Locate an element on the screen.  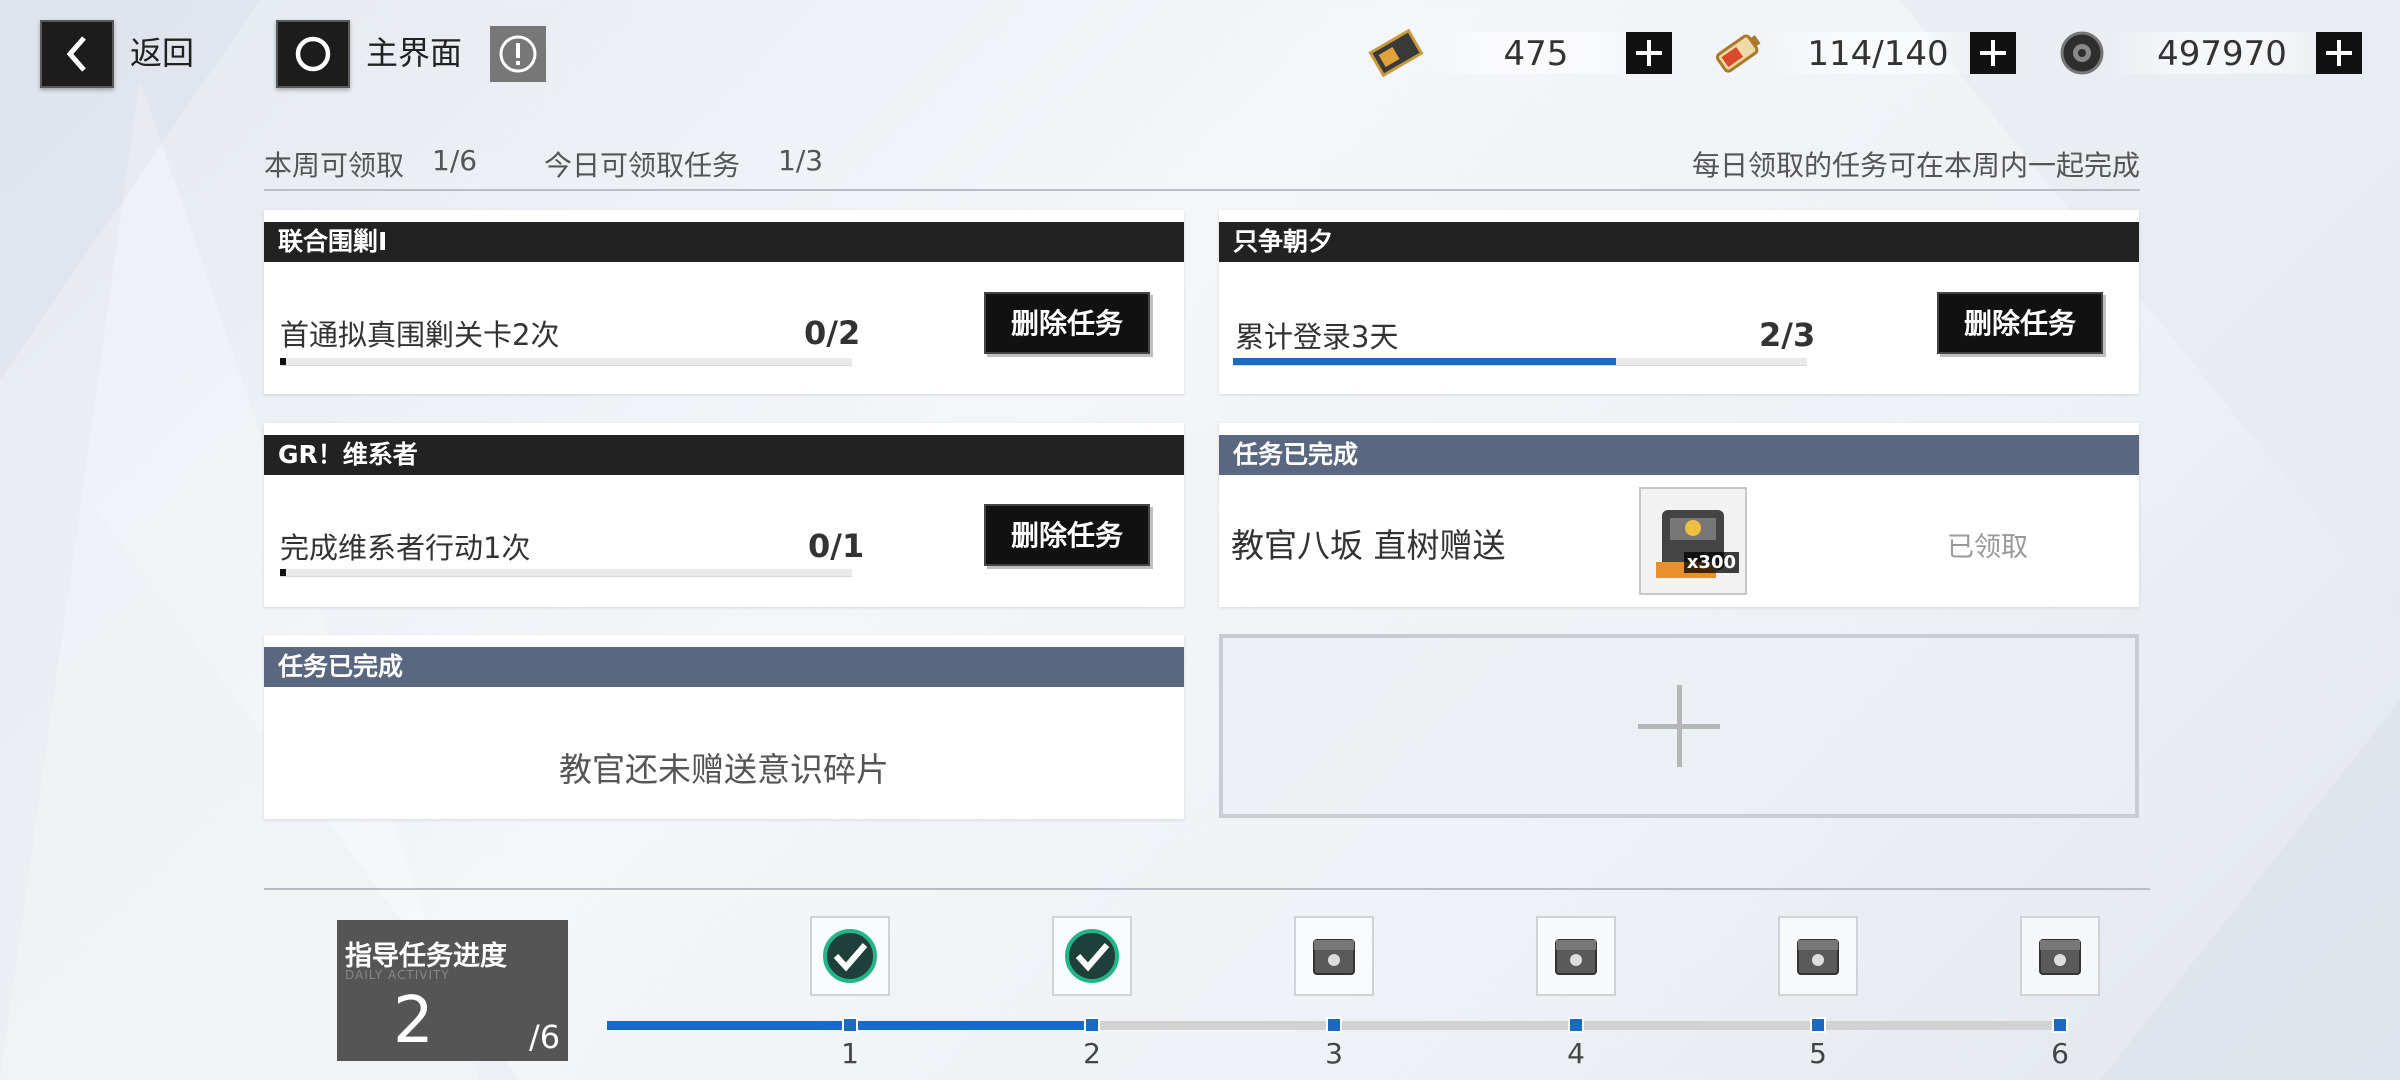
task-name: 累计登录3天 is located at coordinates (1317, 337).